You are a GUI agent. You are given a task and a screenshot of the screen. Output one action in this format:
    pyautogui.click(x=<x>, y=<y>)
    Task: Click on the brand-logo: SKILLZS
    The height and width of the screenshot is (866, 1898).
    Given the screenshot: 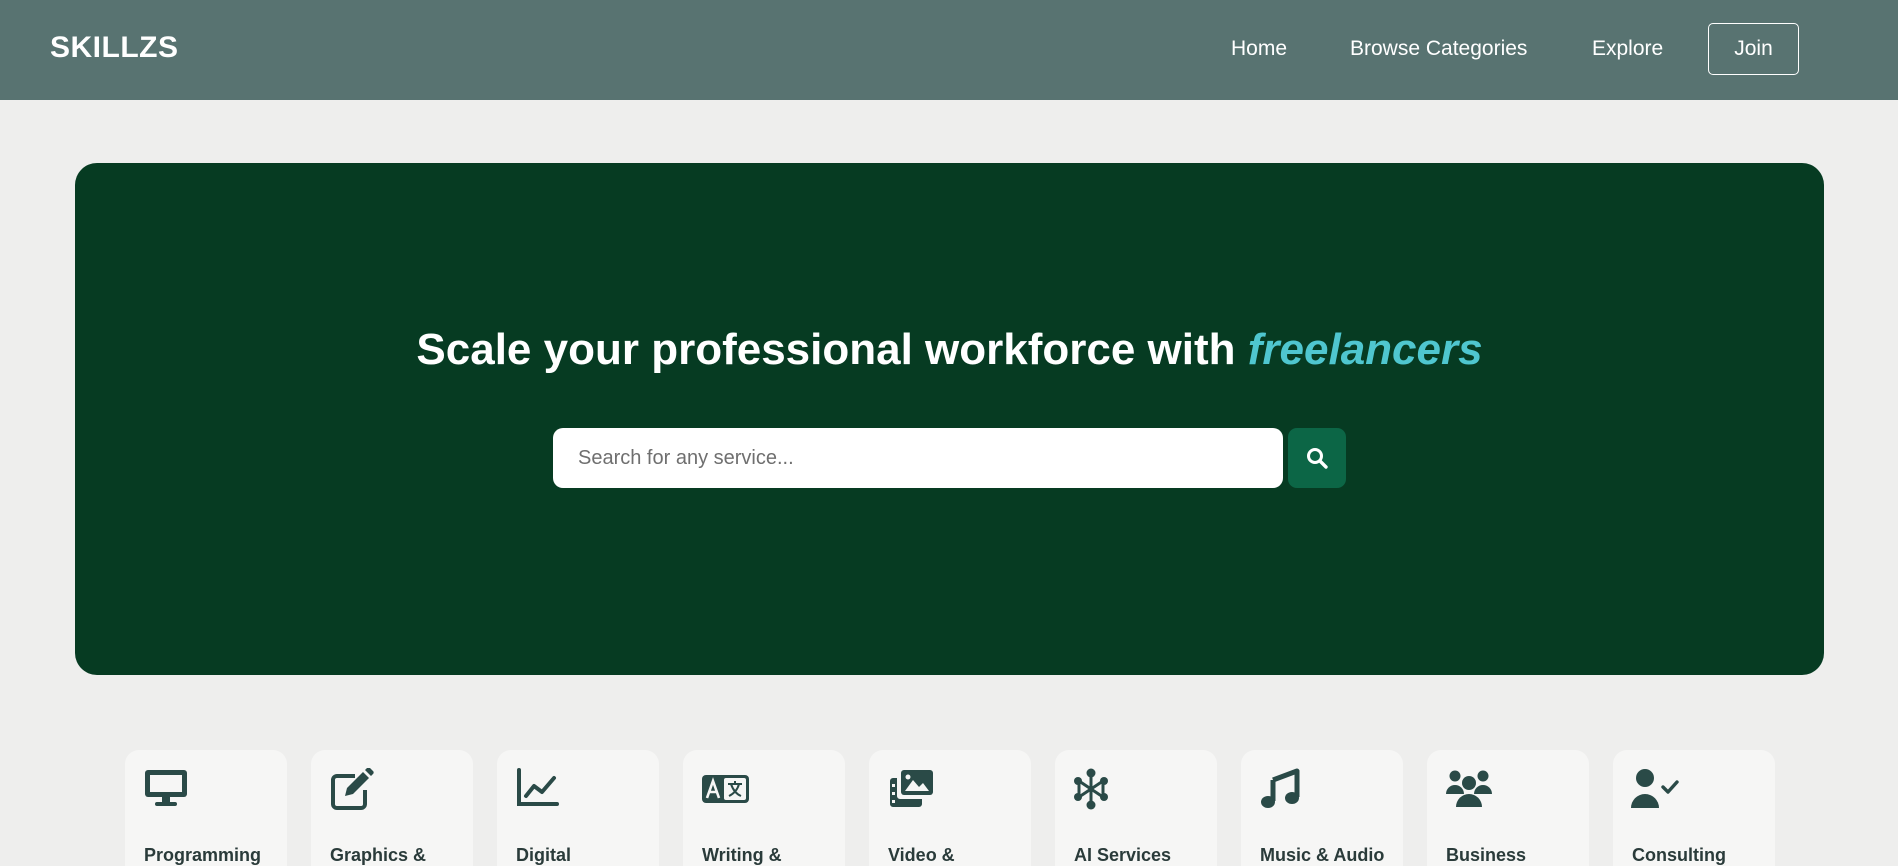 What is the action you would take?
    pyautogui.click(x=114, y=48)
    